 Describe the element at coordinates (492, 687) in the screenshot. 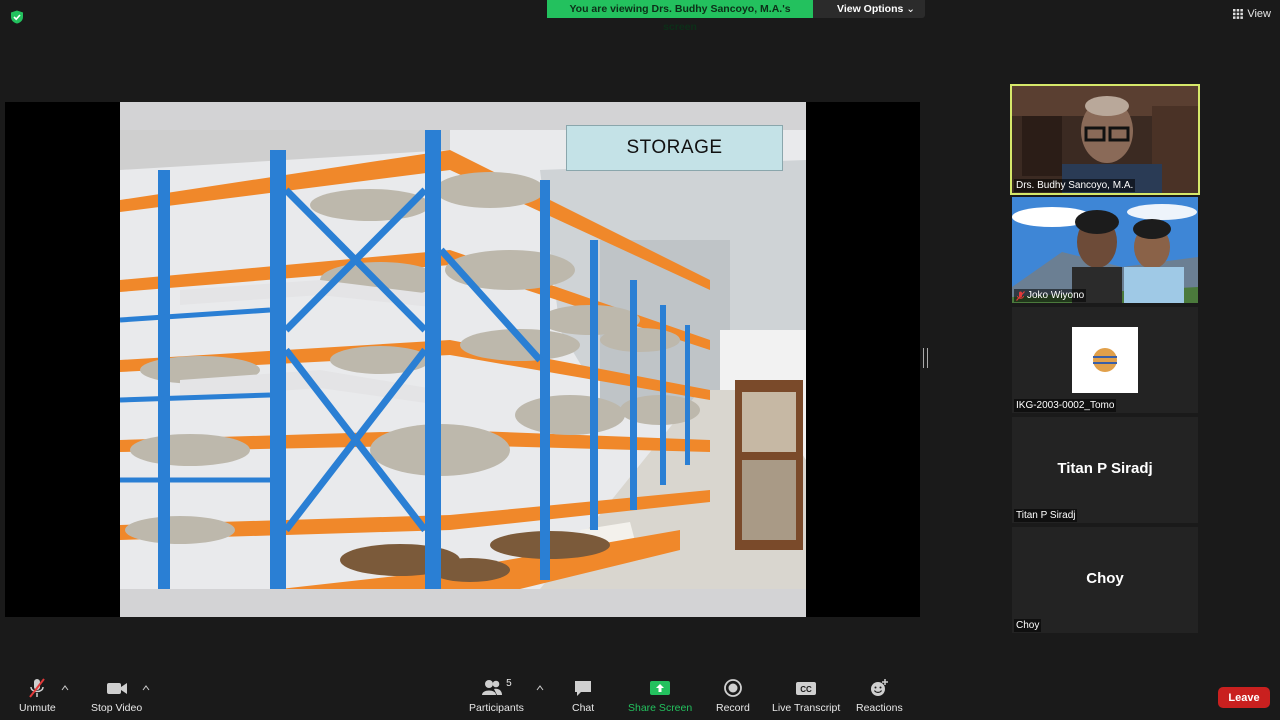

I see `participants-icon` at that location.